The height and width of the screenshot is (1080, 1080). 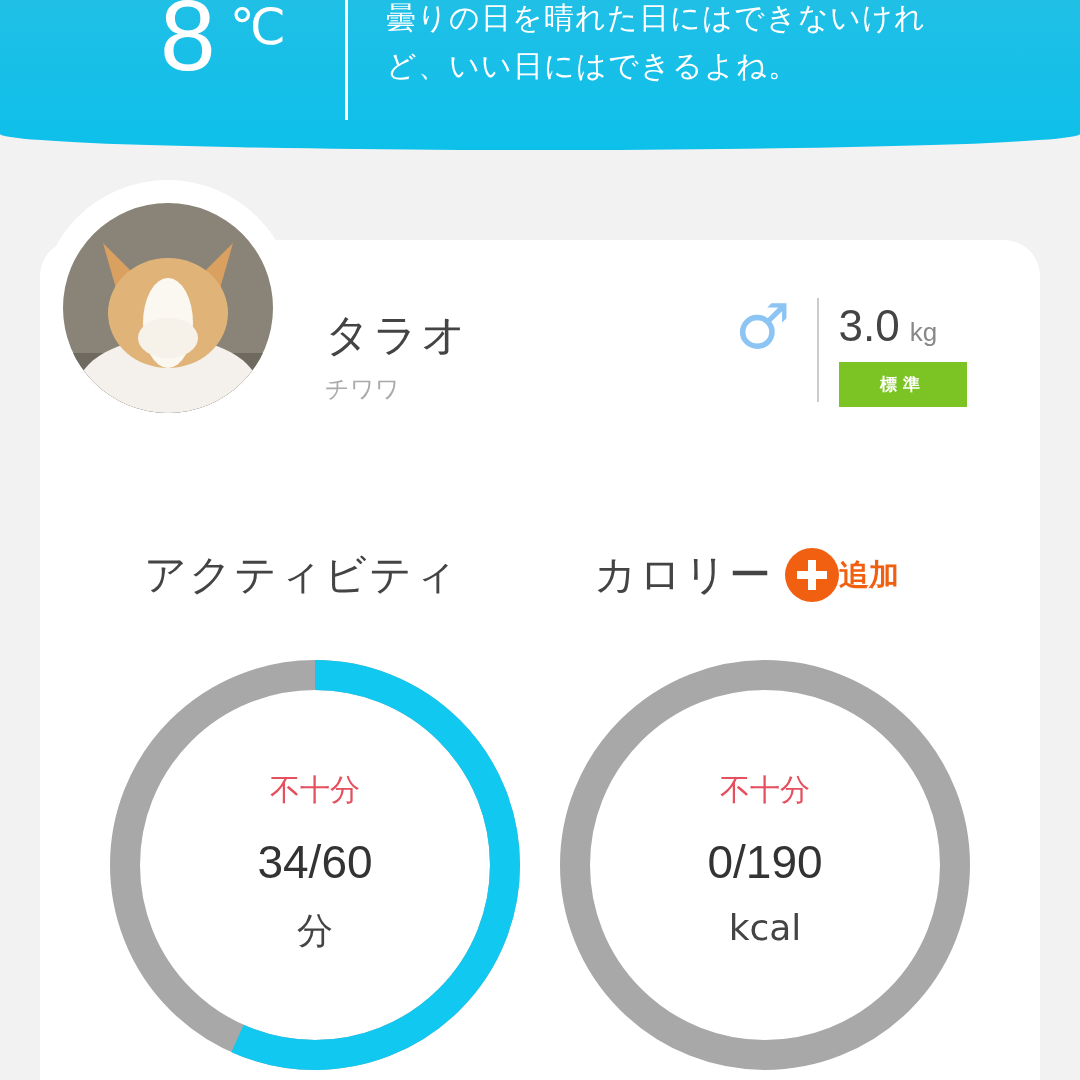 What do you see at coordinates (842, 575) in the screenshot?
I see `add-button: 追加` at bounding box center [842, 575].